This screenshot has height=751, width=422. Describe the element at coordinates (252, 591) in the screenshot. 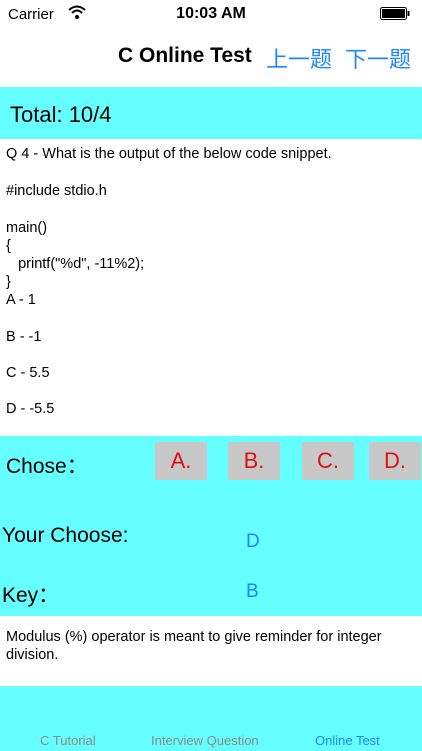

I see `key-value: B` at that location.